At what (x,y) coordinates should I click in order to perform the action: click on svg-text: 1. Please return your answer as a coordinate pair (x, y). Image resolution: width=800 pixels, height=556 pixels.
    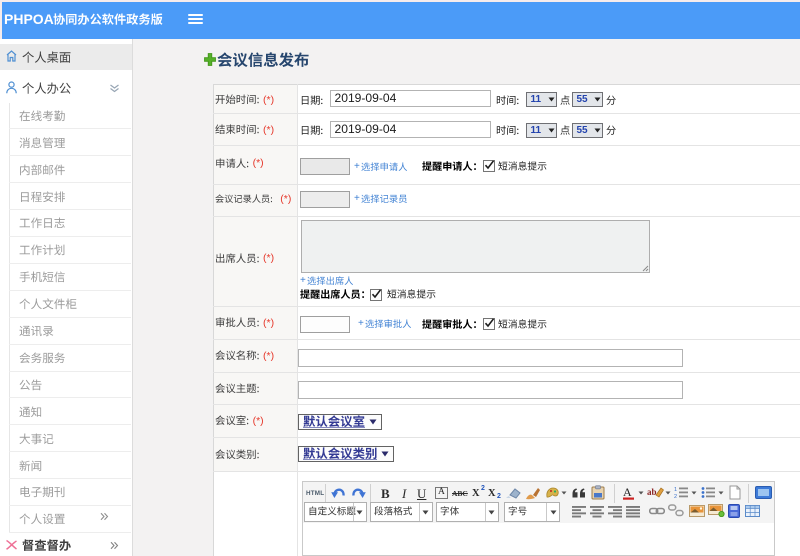
    Looking at the image, I should click on (675, 490).